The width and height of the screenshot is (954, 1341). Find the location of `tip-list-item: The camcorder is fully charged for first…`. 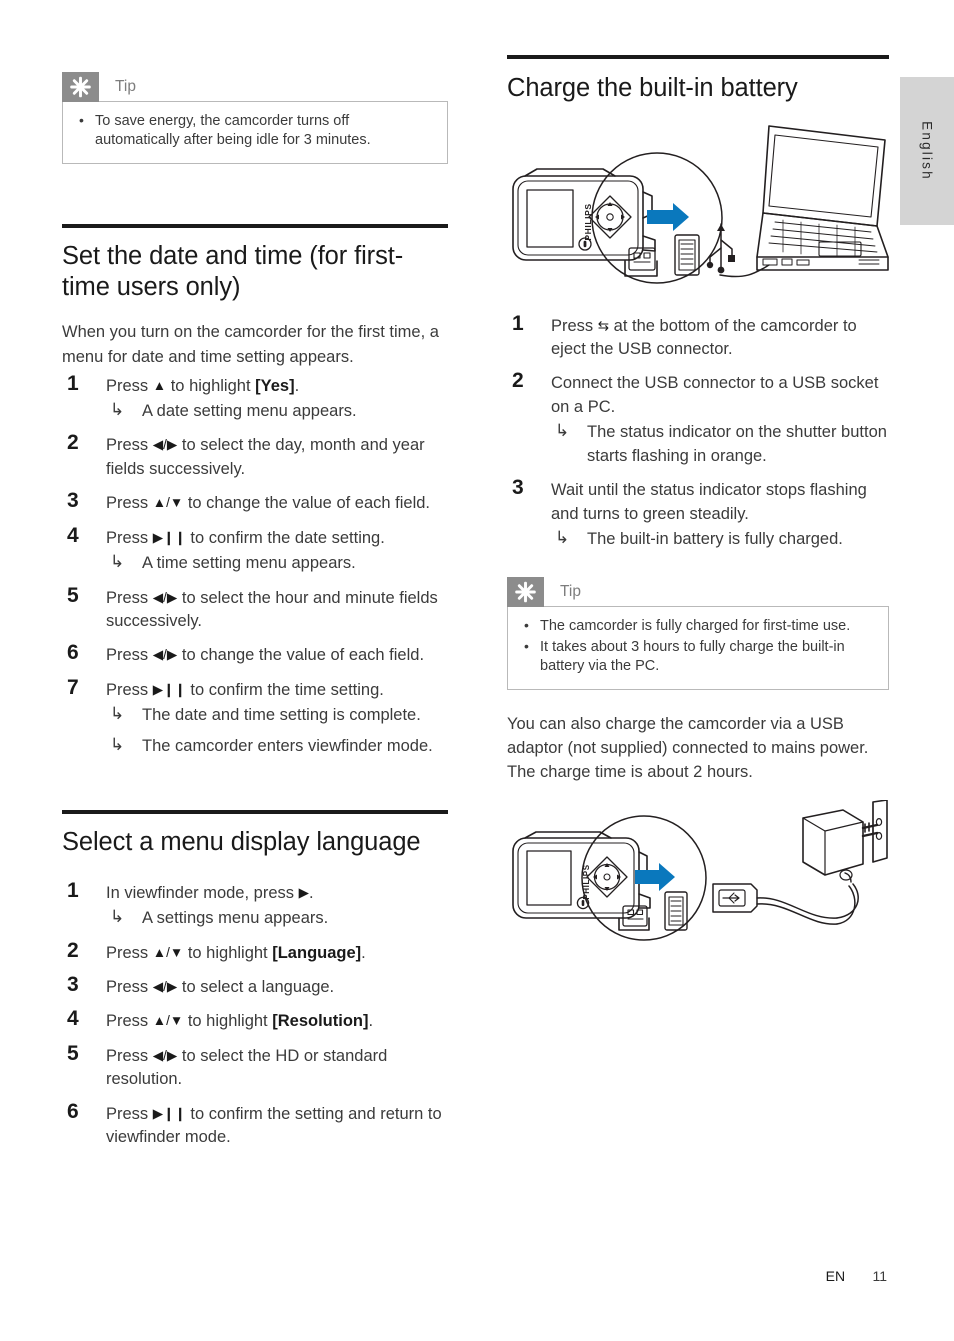

tip-list-item: The camcorder is fully charged for first… is located at coordinates (698, 626).